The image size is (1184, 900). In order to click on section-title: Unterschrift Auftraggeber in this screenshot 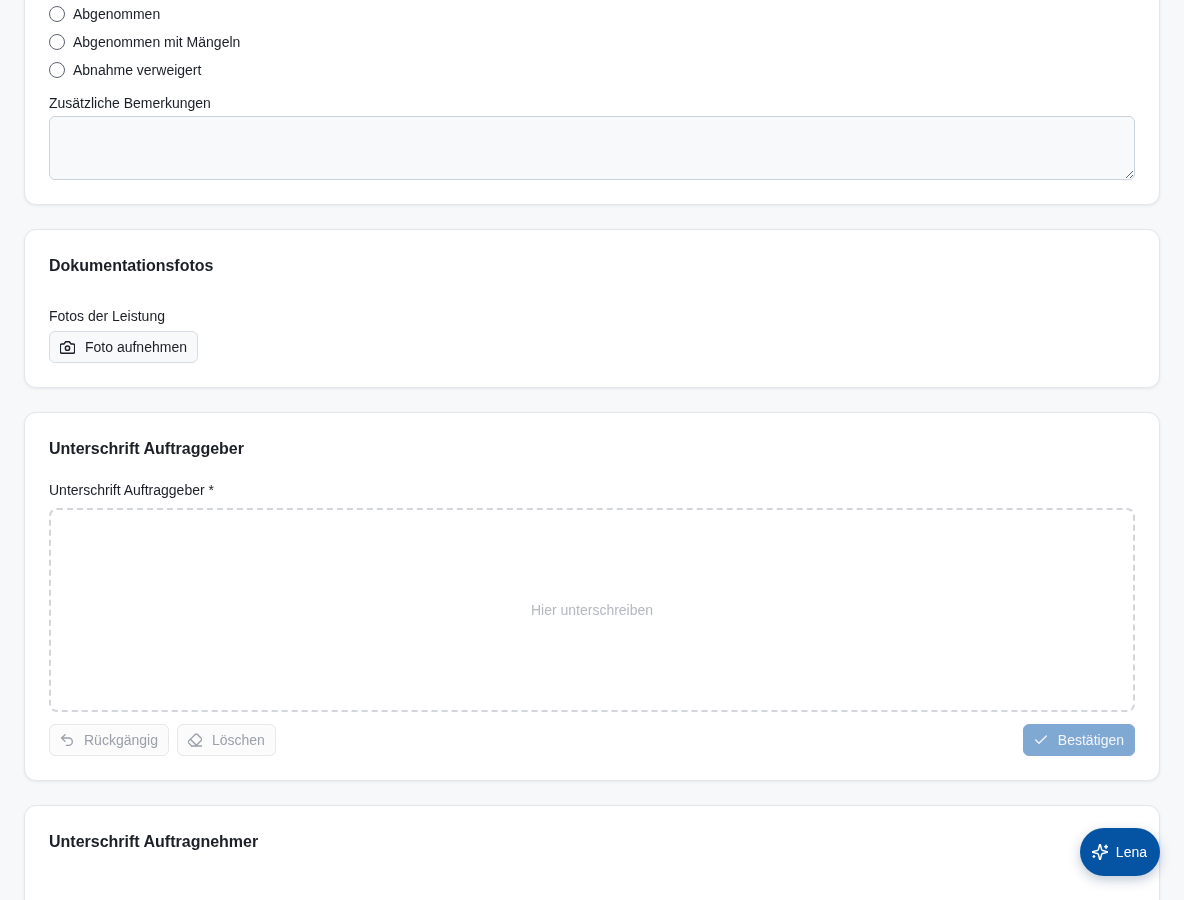, I will do `click(146, 449)`.